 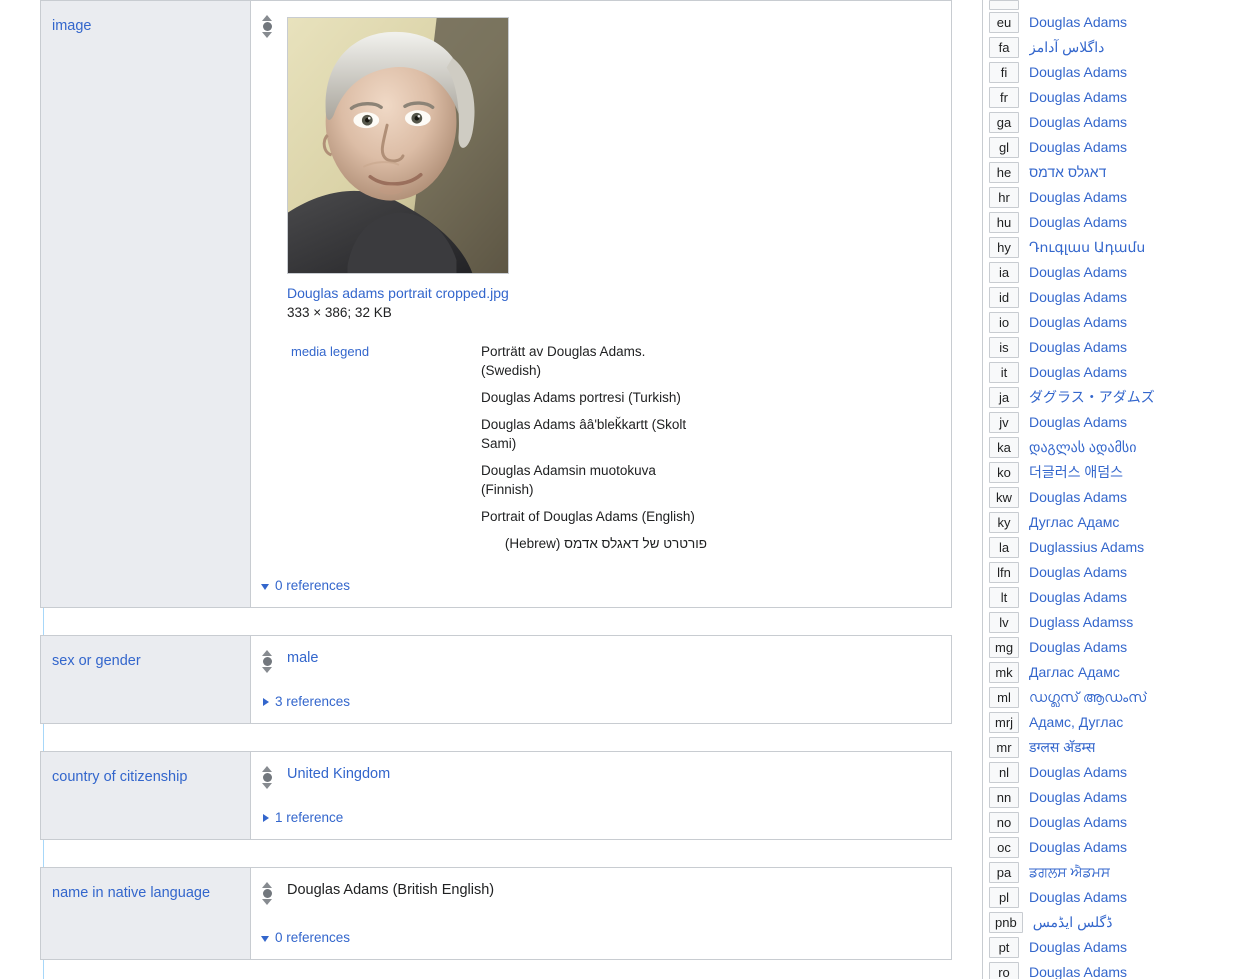 What do you see at coordinates (1086, 547) in the screenshot?
I see `sitelink-title: Duglassius Adams` at bounding box center [1086, 547].